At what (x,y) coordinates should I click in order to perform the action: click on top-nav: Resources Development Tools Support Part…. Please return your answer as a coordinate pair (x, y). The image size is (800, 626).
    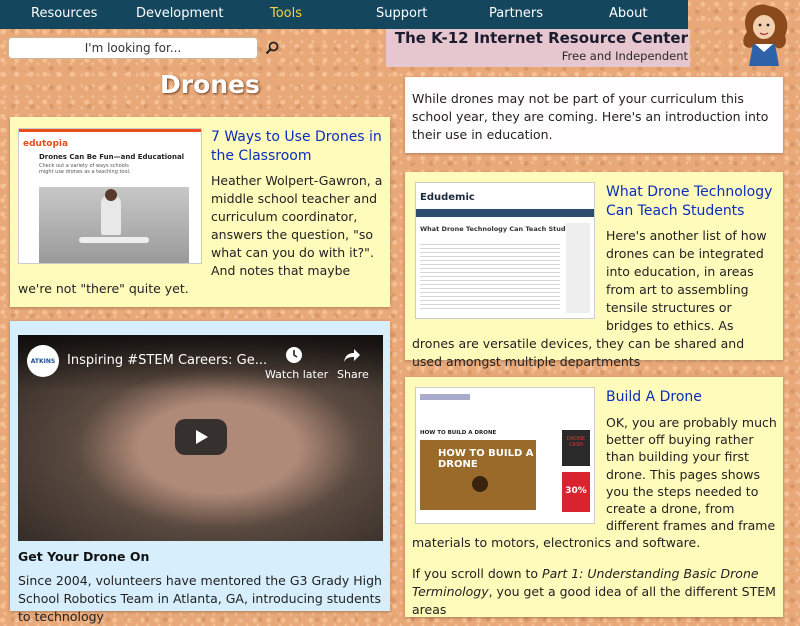
    Looking at the image, I should click on (344, 14).